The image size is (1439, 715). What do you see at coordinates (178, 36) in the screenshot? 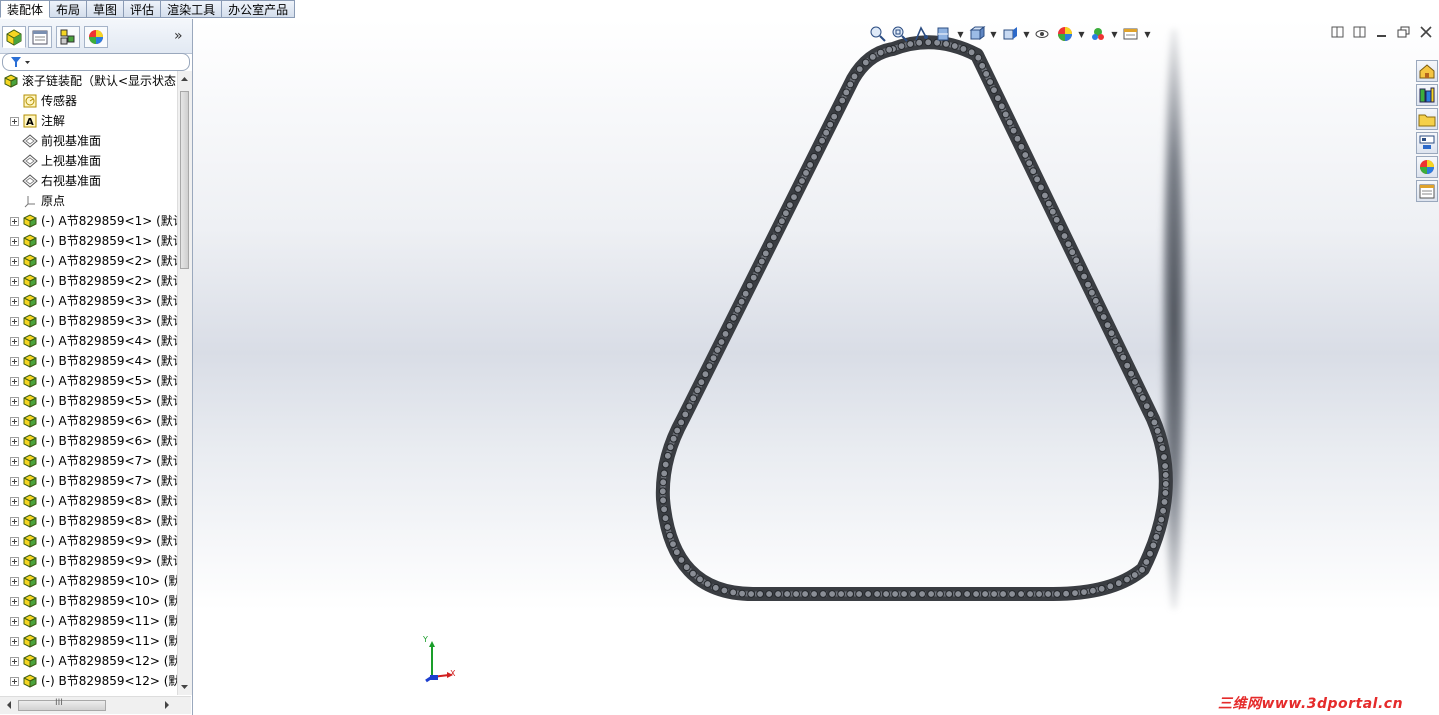
I see `expand-pane-button: »` at bounding box center [178, 36].